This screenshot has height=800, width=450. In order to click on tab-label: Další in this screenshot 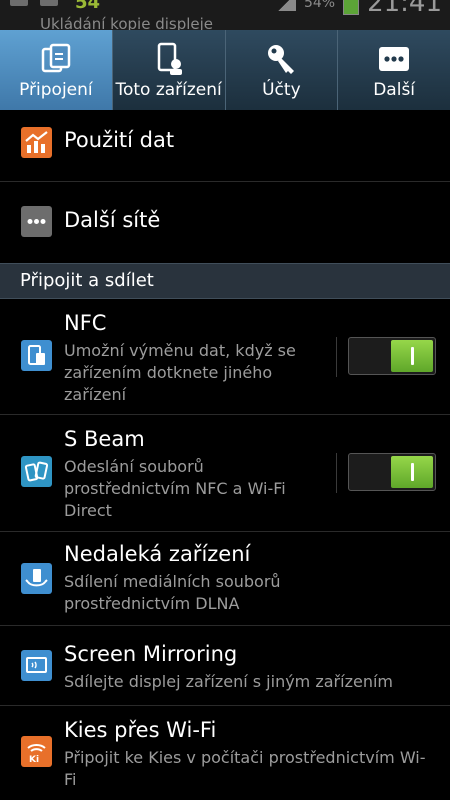, I will do `click(394, 90)`.